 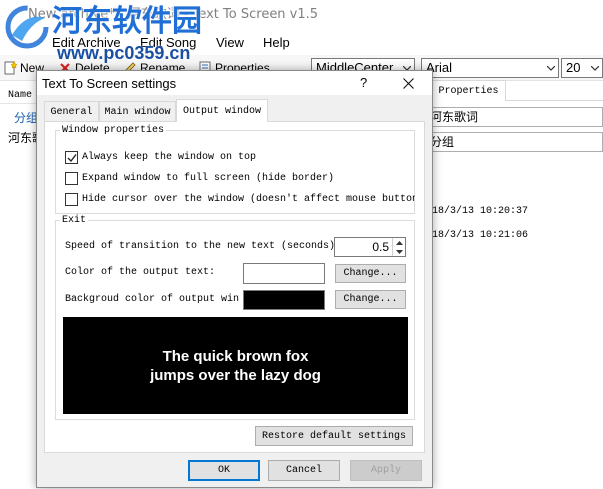 I want to click on text-color-label: Color of the output text:, so click(x=140, y=272).